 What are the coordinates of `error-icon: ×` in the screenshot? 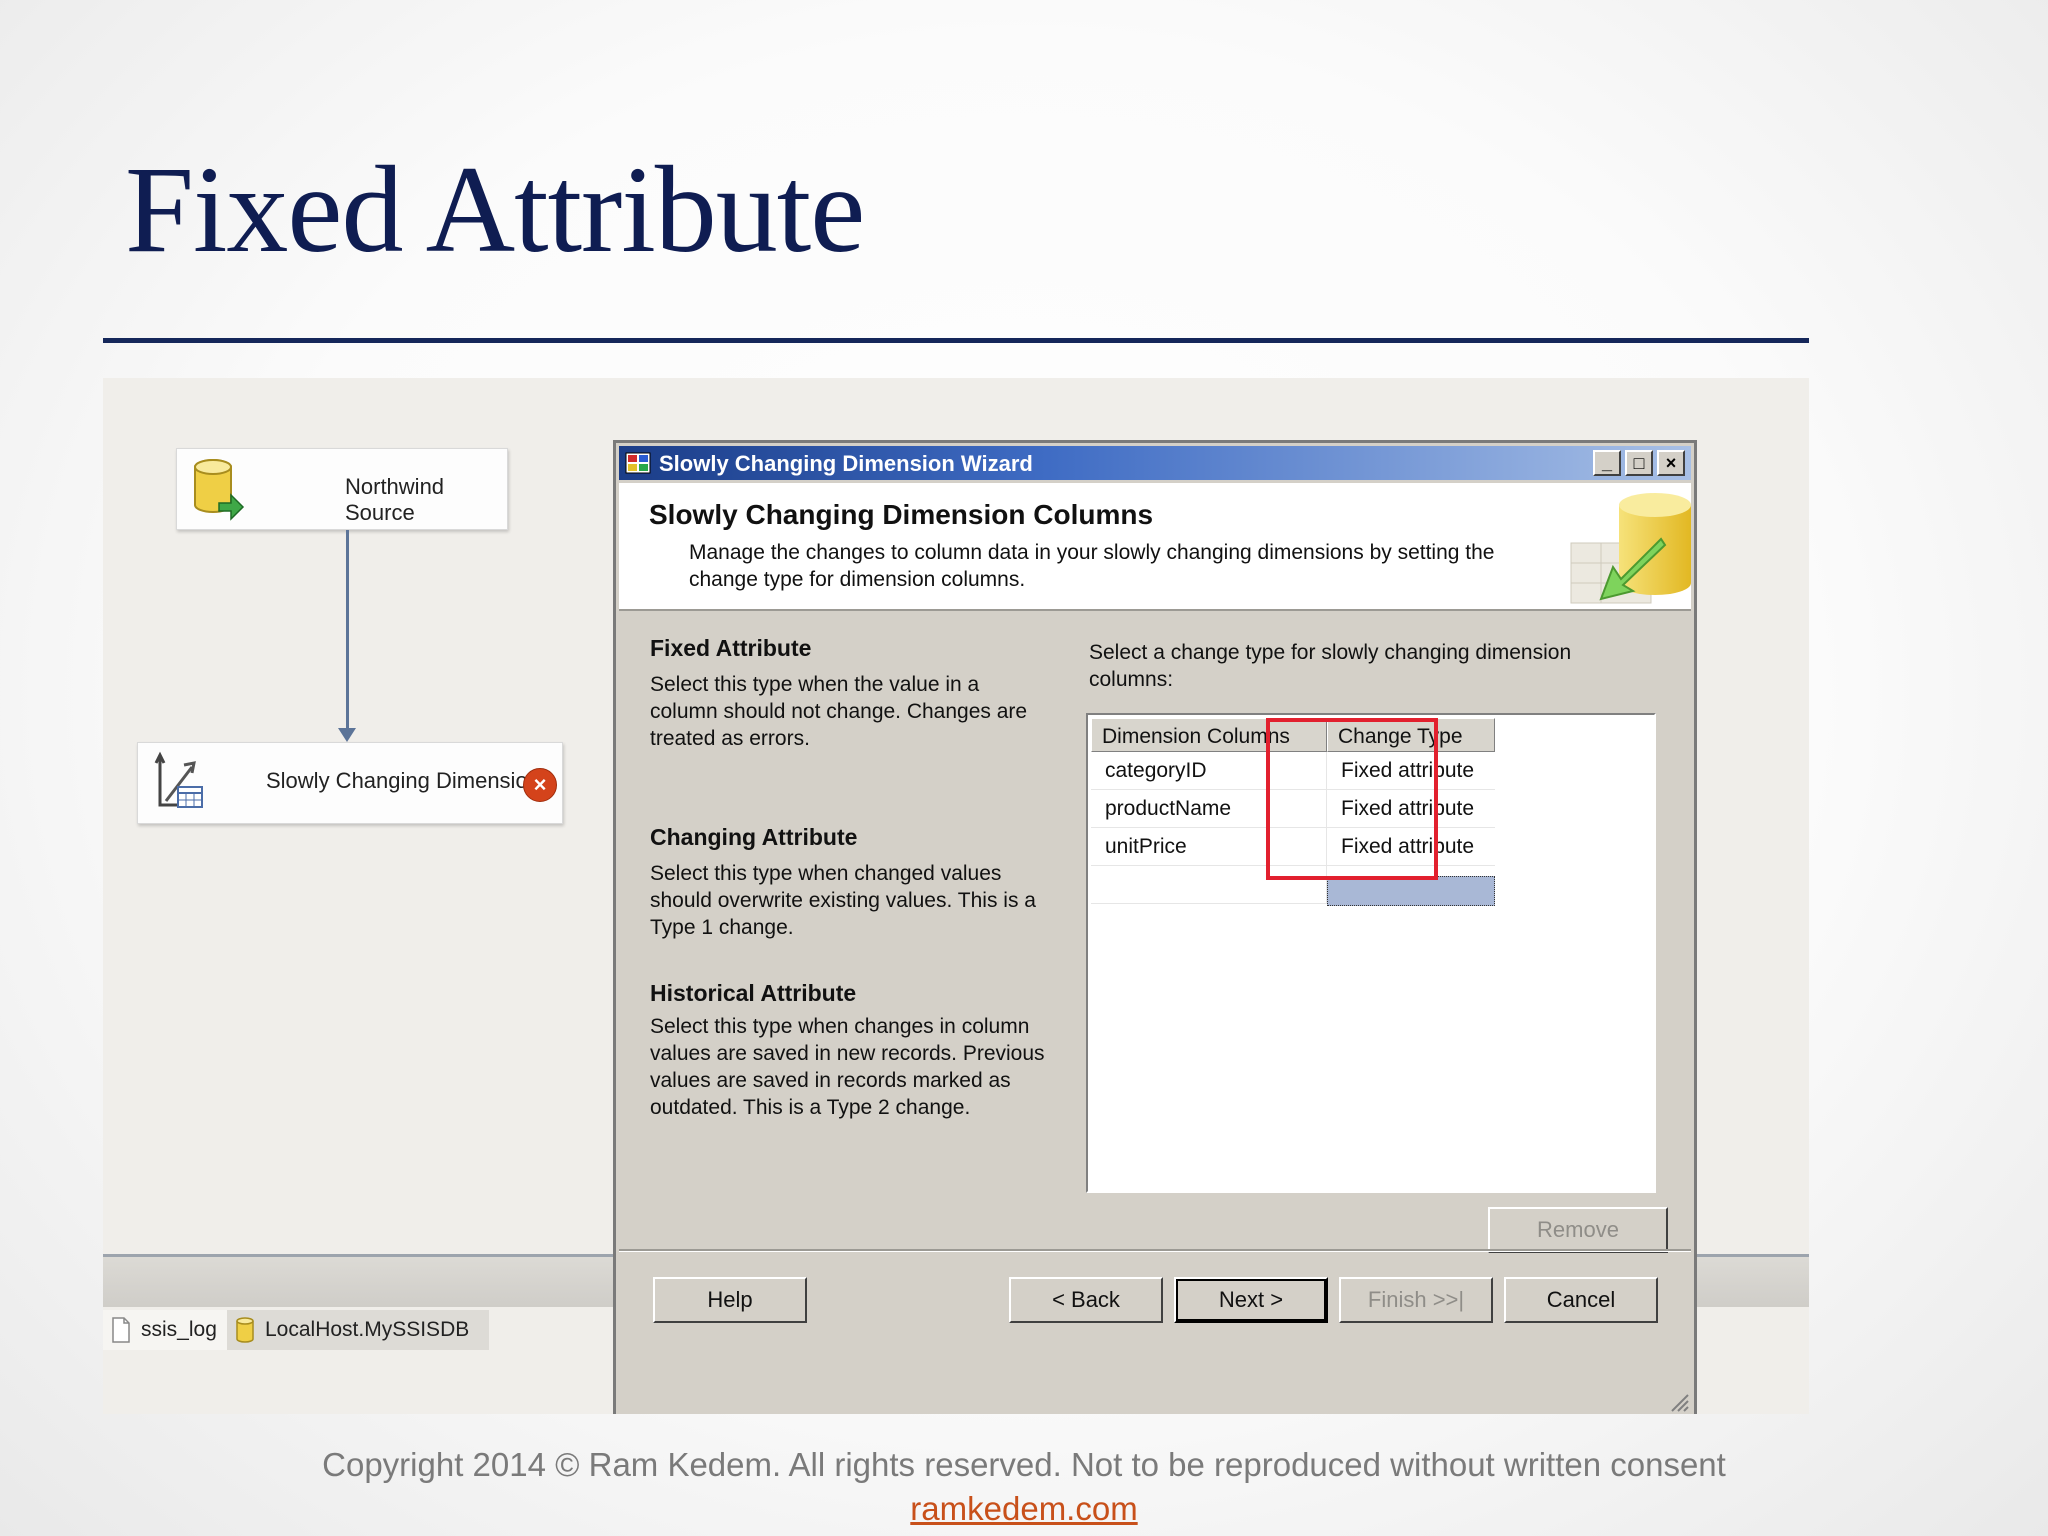 It's located at (540, 785).